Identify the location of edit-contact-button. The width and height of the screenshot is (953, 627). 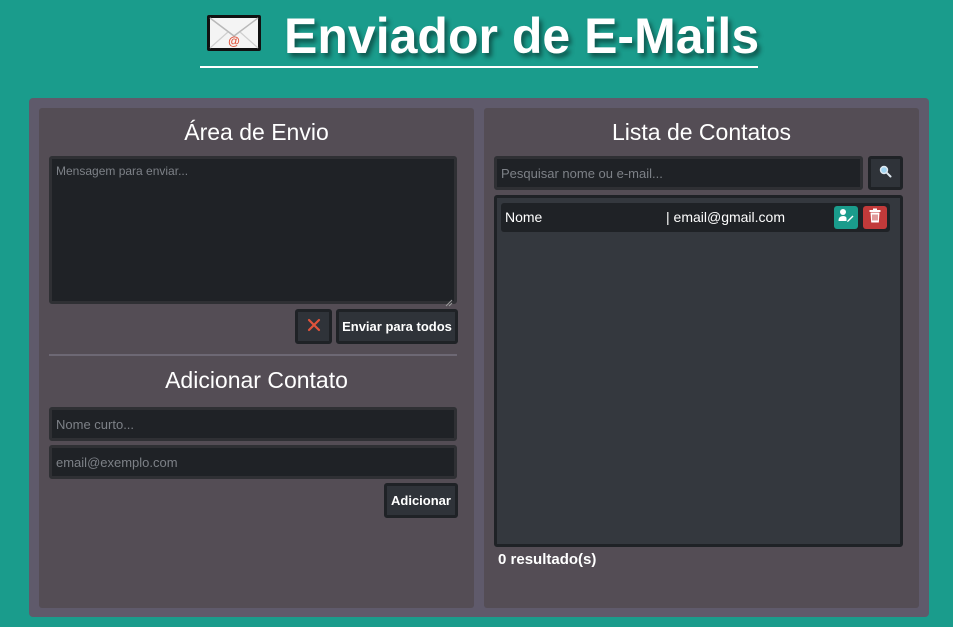
(846, 217).